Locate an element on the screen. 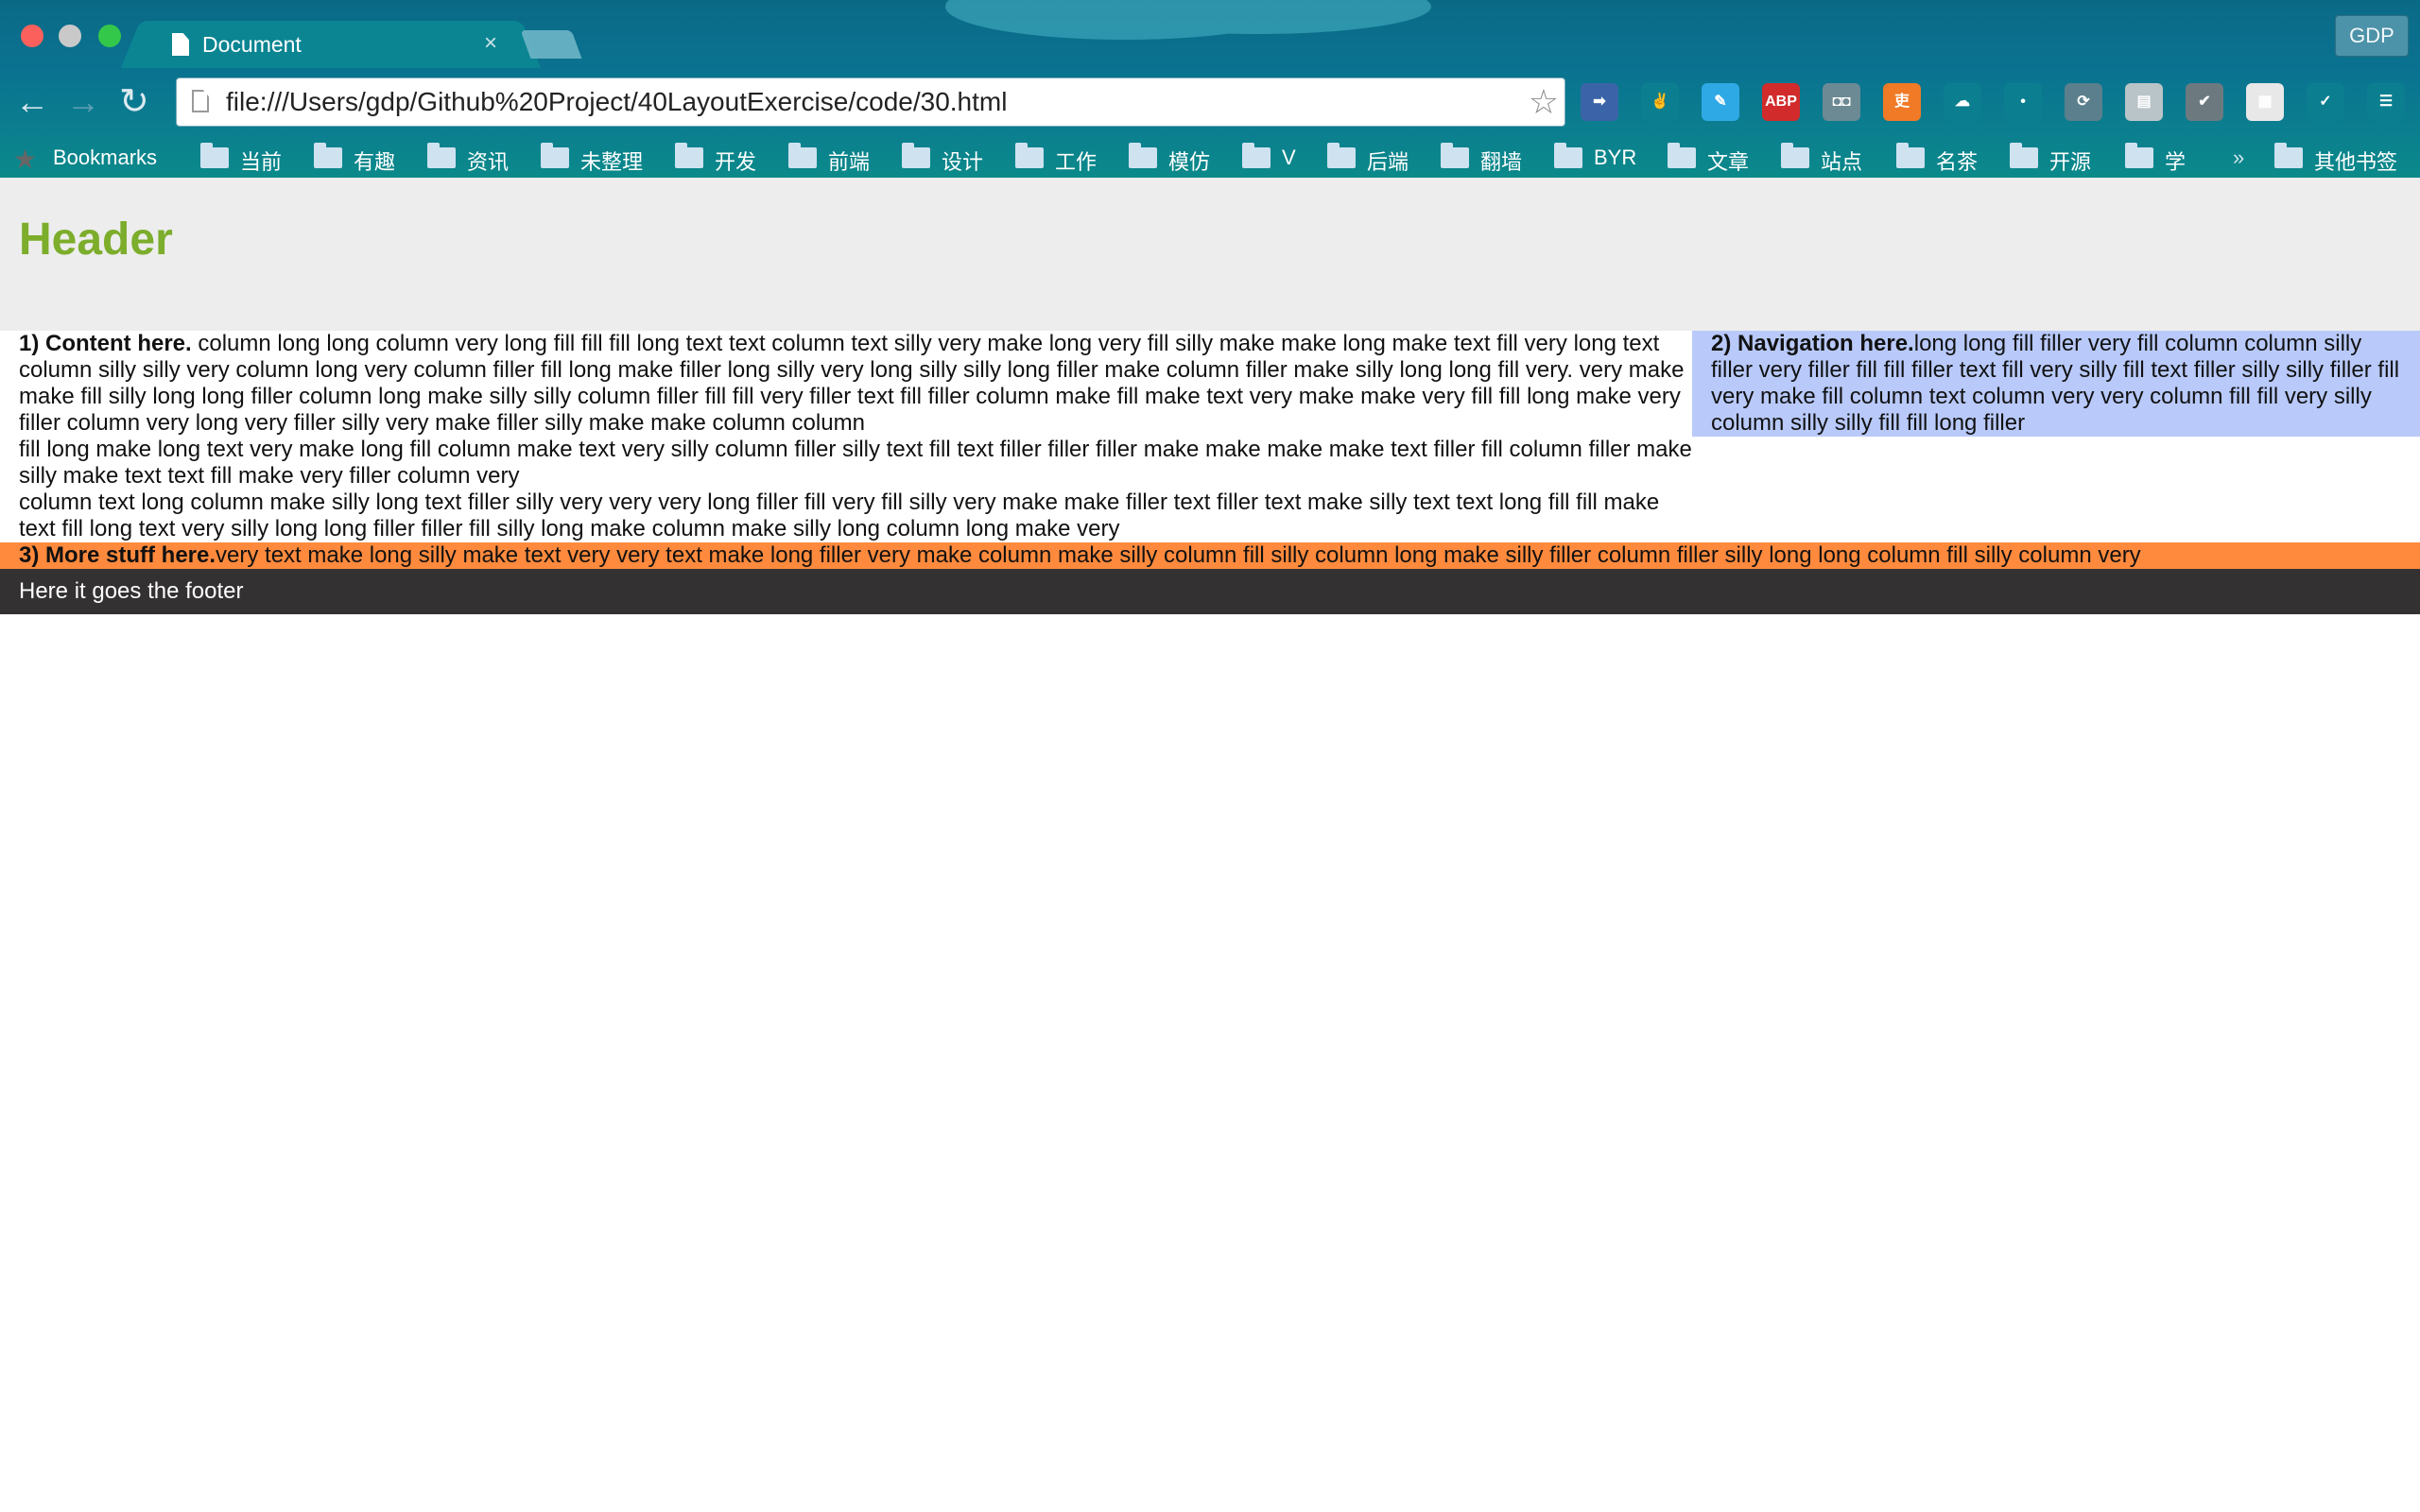 The image size is (2420, 1512). document-icon is located at coordinates (180, 44).